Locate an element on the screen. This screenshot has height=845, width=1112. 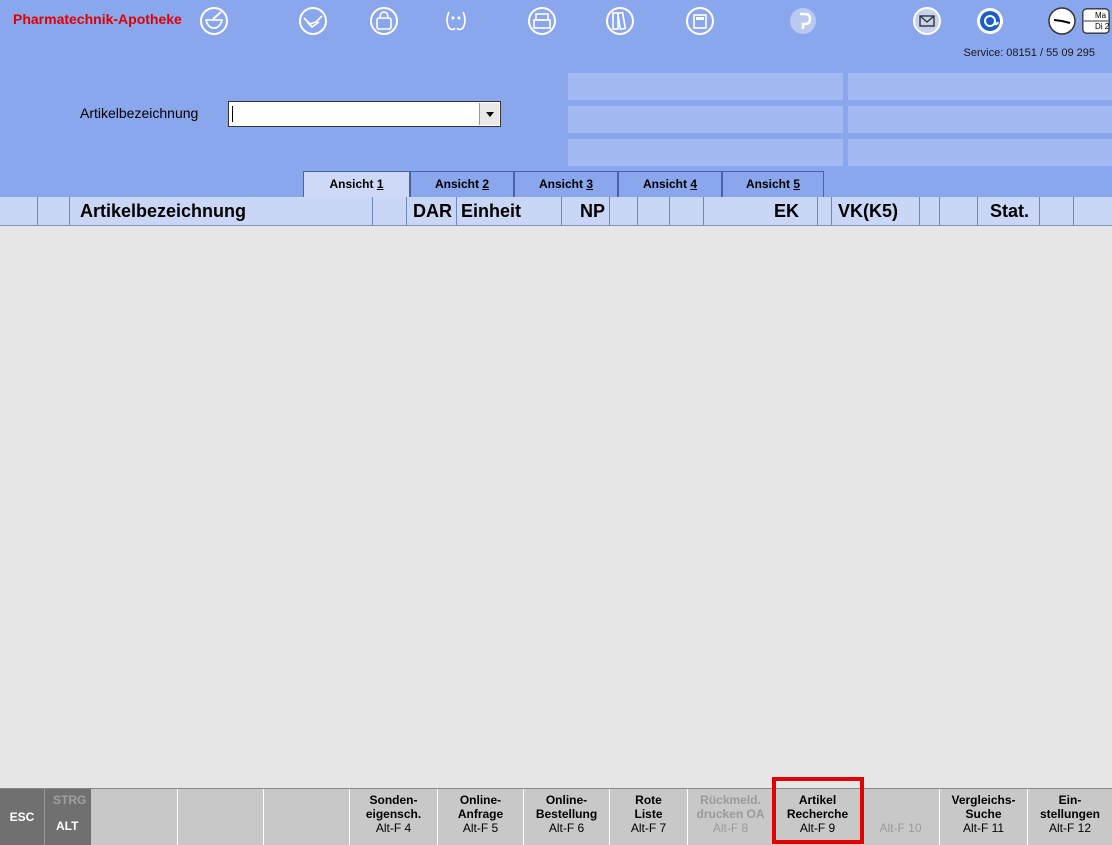
handshake-icon is located at coordinates (313, 21).